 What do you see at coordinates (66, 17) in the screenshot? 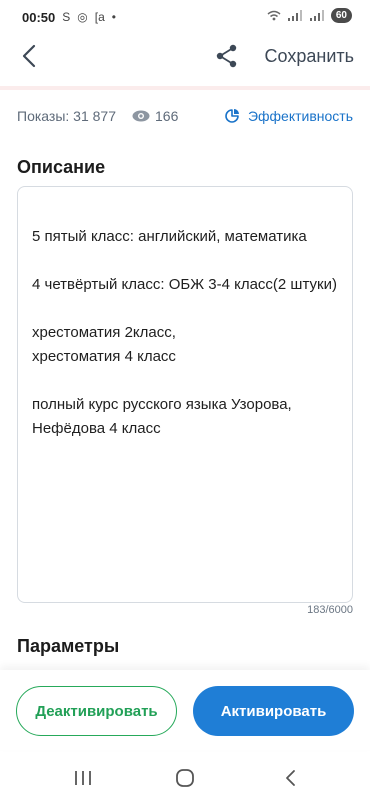
I see `notification-icon-1: S` at bounding box center [66, 17].